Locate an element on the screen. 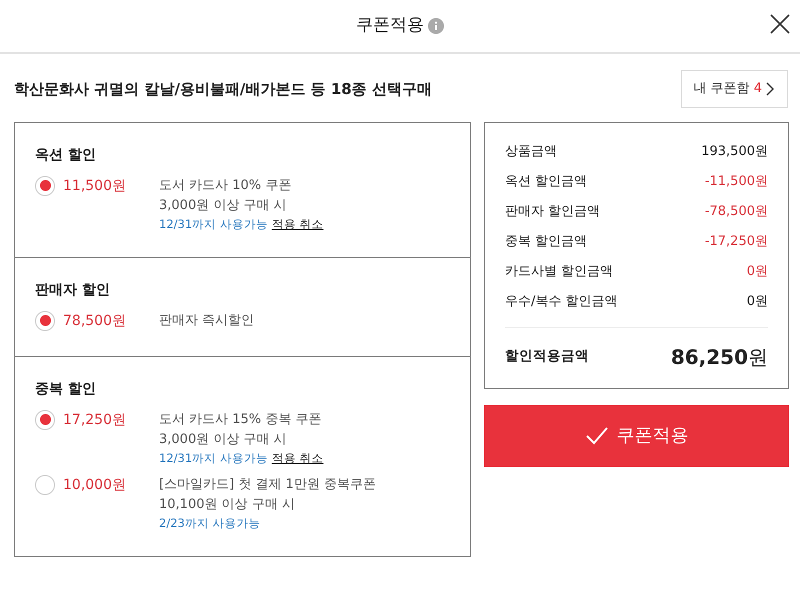 This screenshot has height=589, width=800. coupon-name: [스마일카드] 첫 결제 1만원 중복쿠폰 is located at coordinates (267, 485).